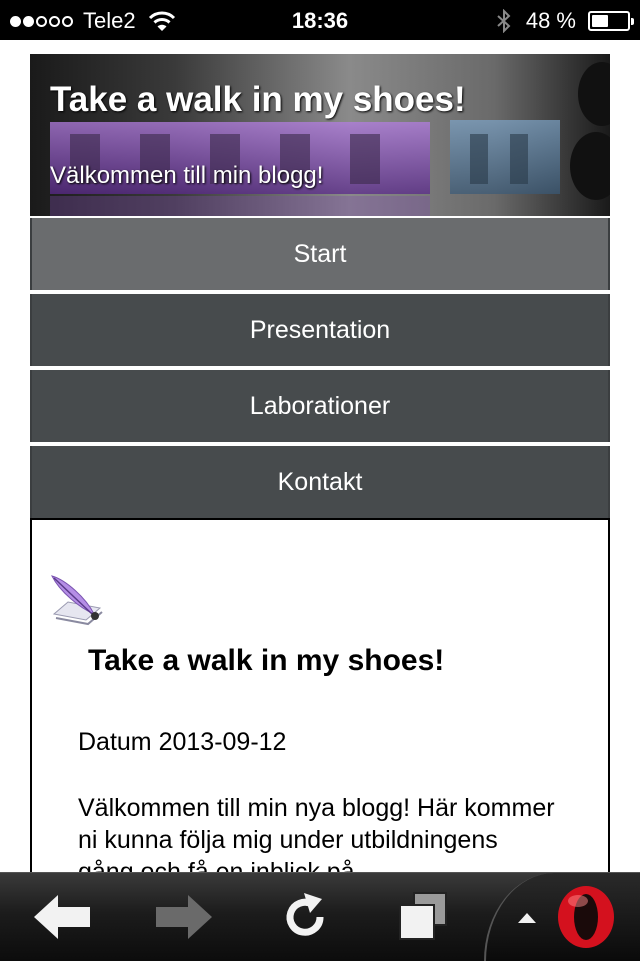  Describe the element at coordinates (183, 917) in the screenshot. I see `forward-arrow-icon` at that location.